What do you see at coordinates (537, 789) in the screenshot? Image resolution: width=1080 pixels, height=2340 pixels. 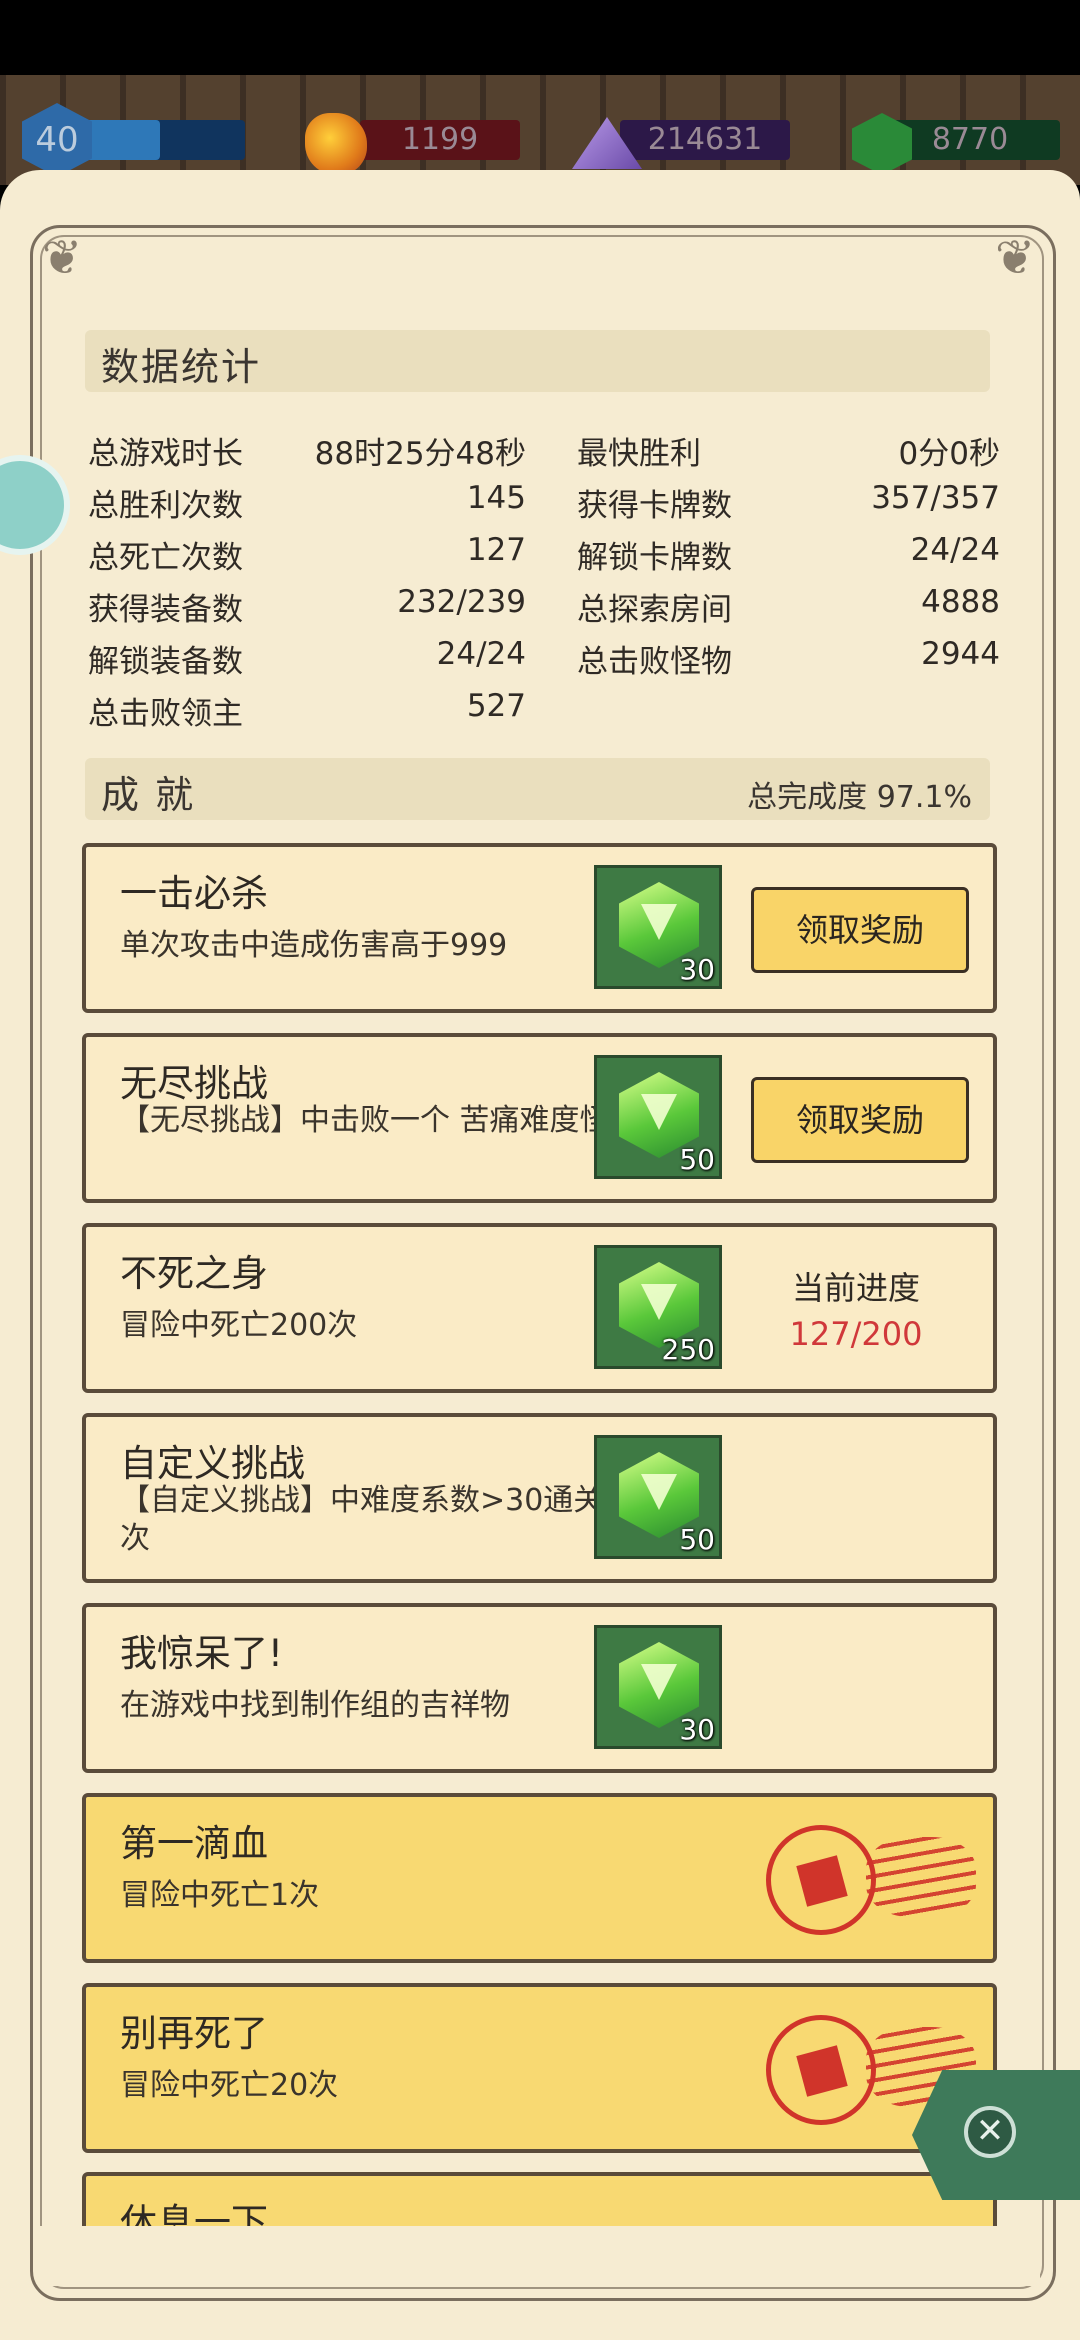 I see `achievements-header: 成 就 总完成度 97.1%` at bounding box center [537, 789].